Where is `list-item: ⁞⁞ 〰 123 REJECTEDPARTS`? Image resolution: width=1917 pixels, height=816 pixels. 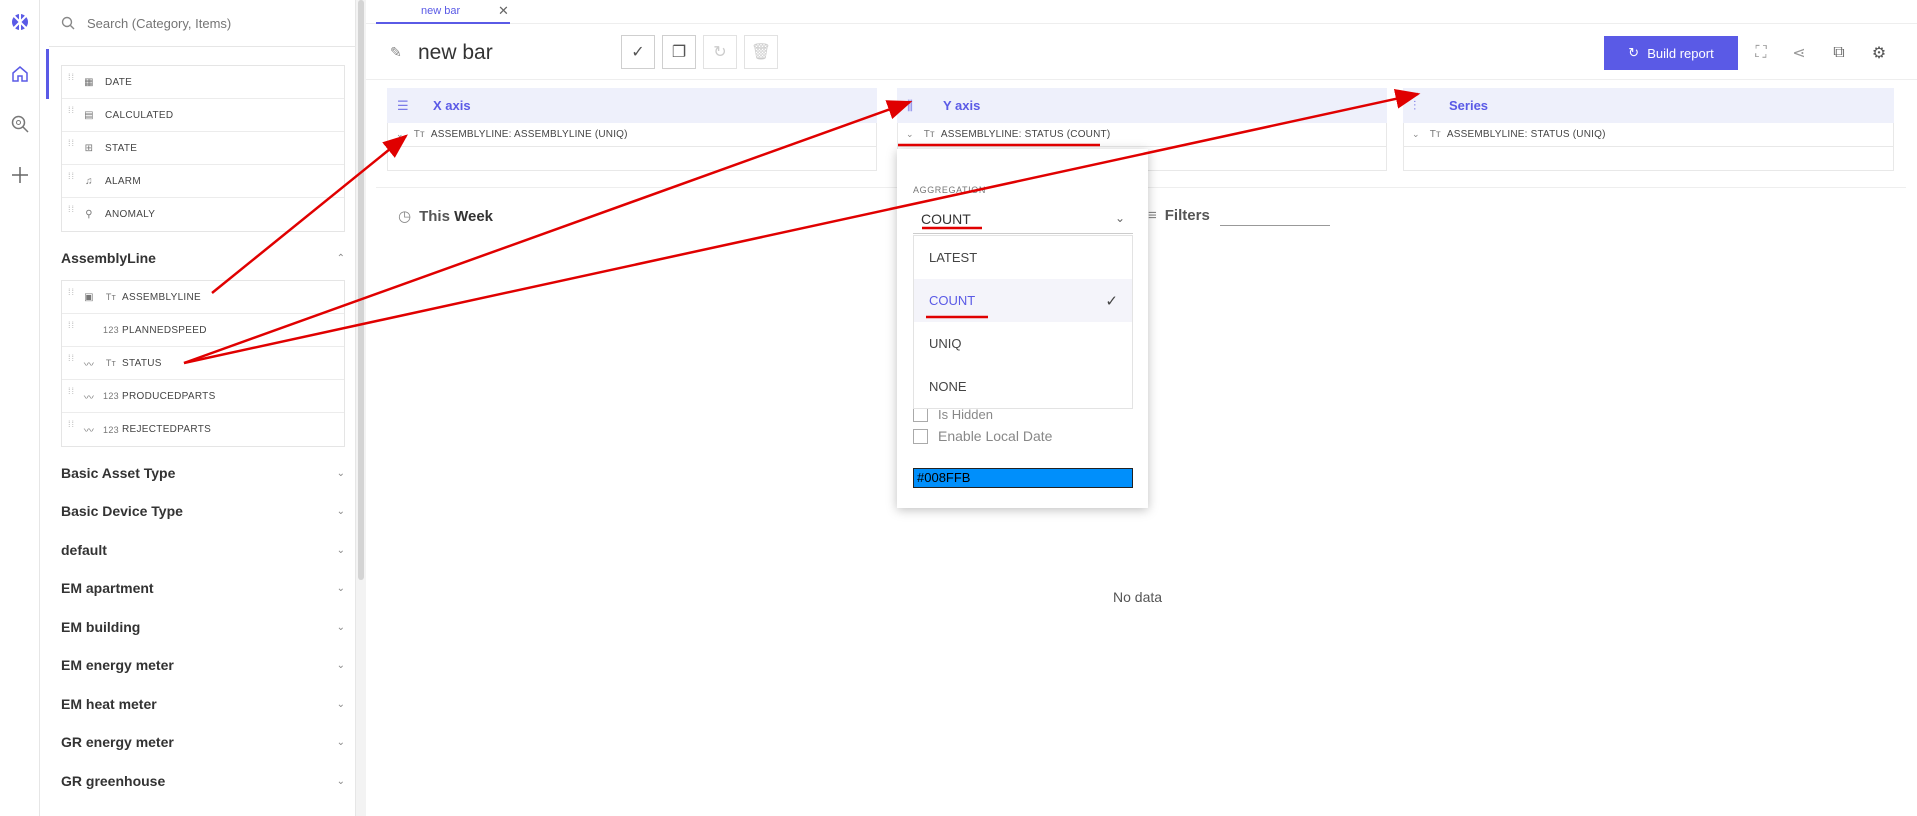
list-item: ⁞⁞ 〰 123 REJECTEDPARTS is located at coordinates (203, 429).